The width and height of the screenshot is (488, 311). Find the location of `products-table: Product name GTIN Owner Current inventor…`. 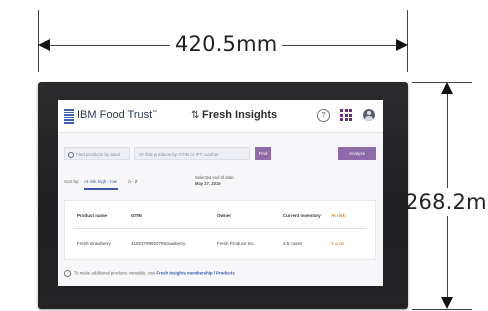

products-table: Product name GTIN Owner Current inventor… is located at coordinates (220, 230).